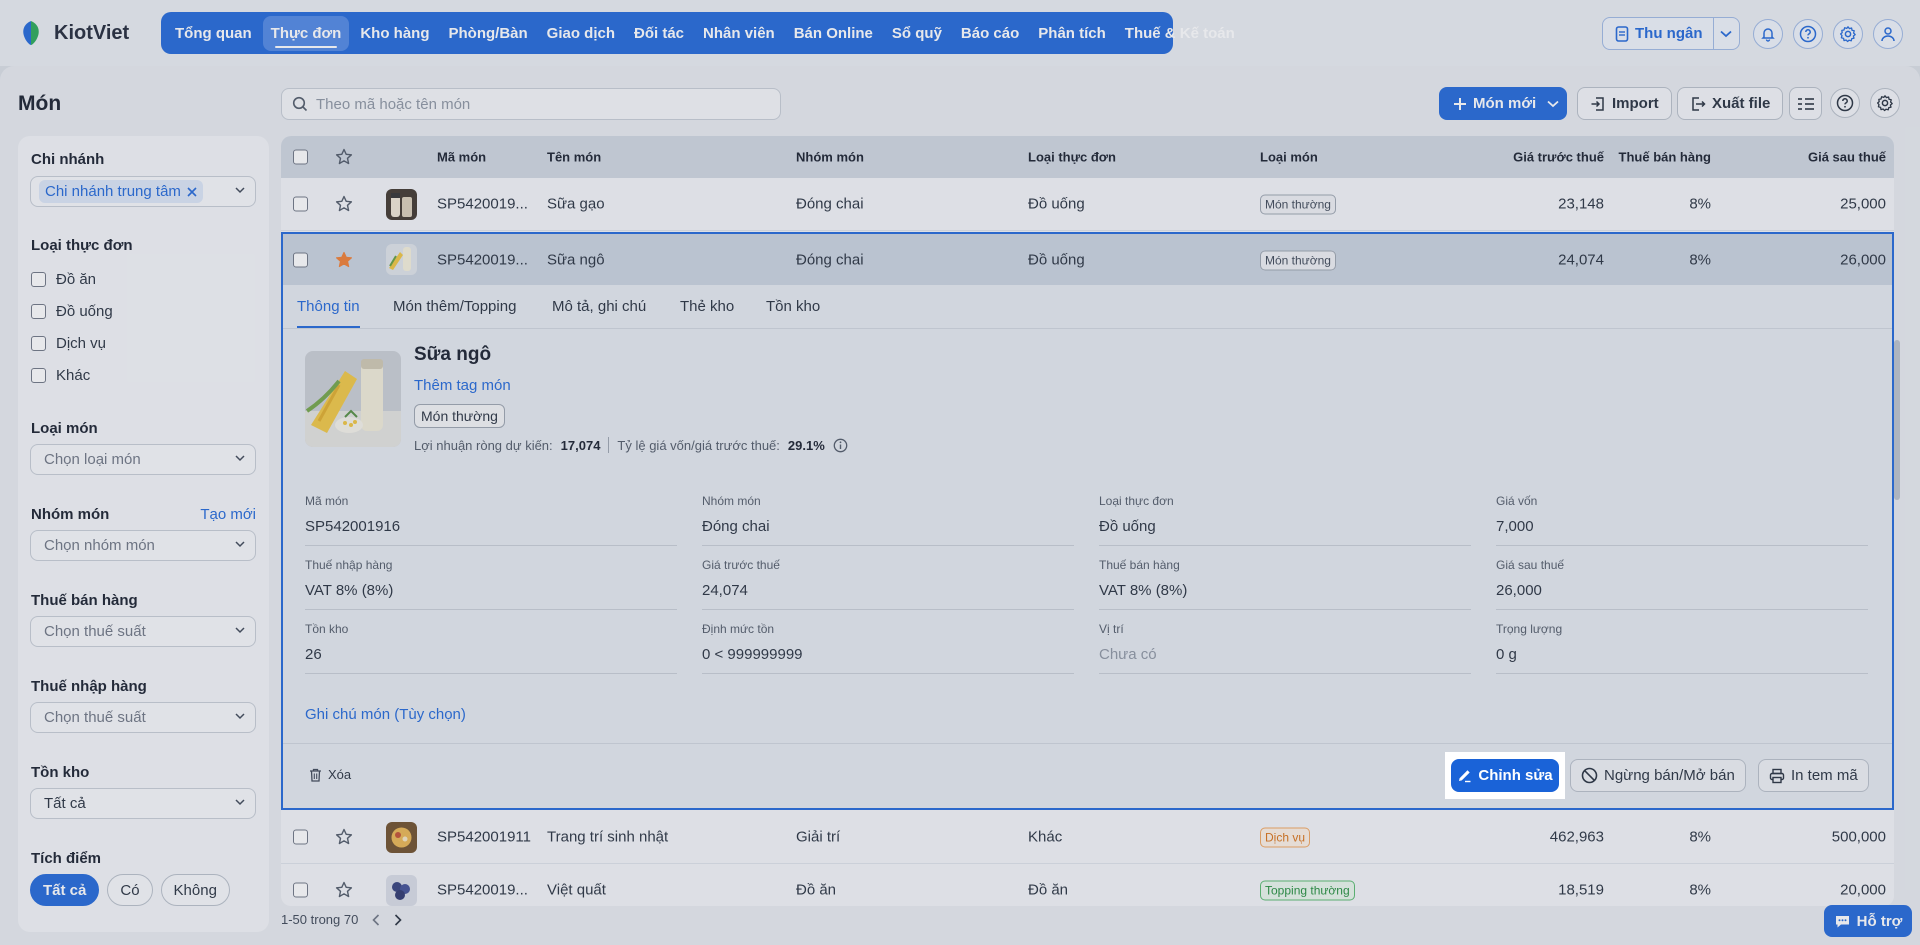  What do you see at coordinates (990, 33) in the screenshot?
I see `nav-item-bao-cao: Báo cáo` at bounding box center [990, 33].